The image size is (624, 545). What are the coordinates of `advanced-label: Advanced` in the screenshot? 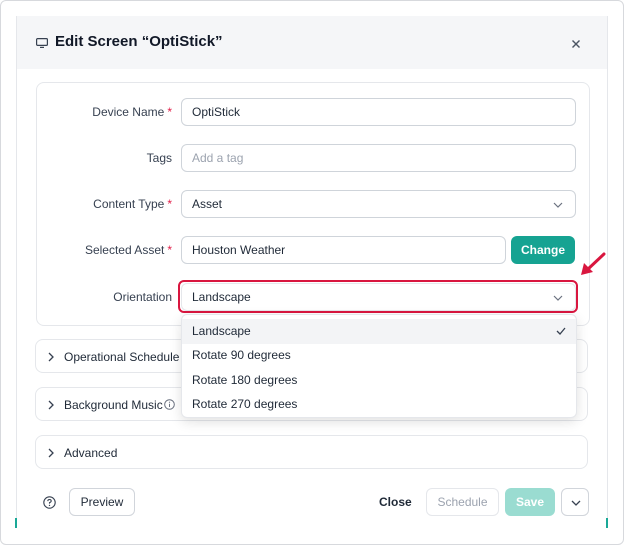 It's located at (91, 453).